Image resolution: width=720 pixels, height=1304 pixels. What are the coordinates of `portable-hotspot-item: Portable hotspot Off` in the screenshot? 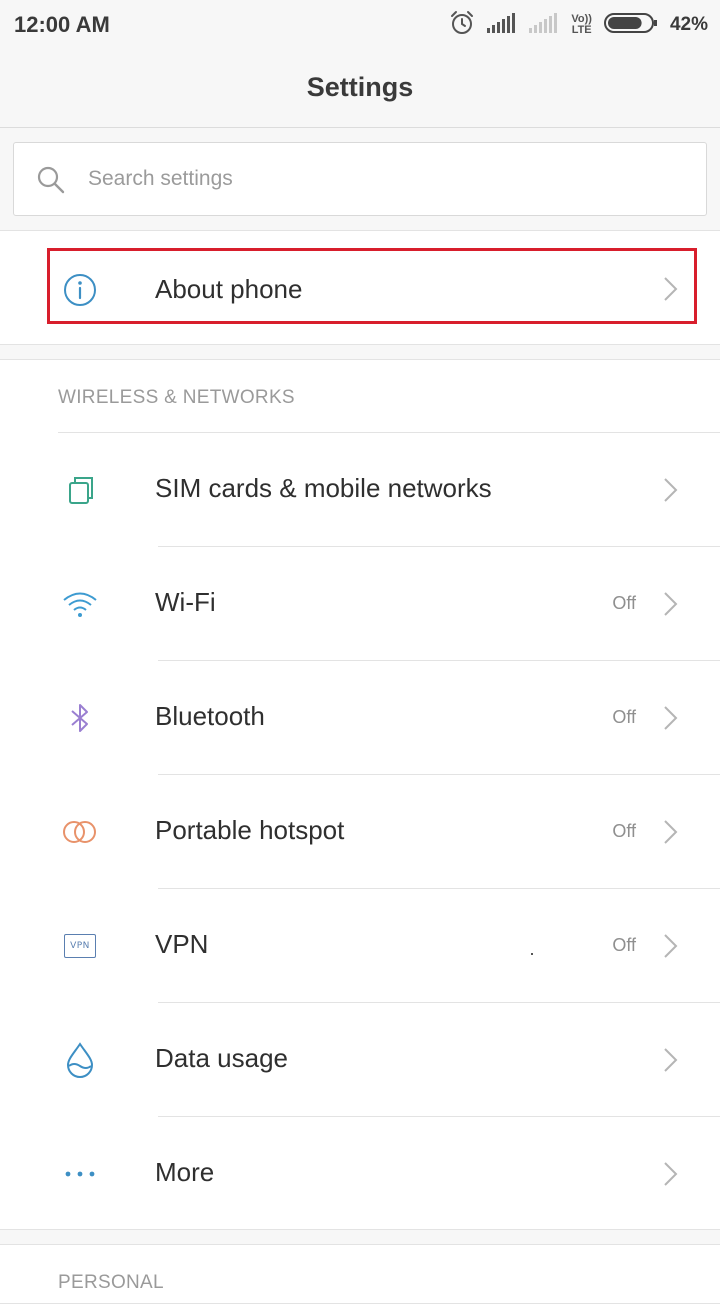 It's located at (360, 832).